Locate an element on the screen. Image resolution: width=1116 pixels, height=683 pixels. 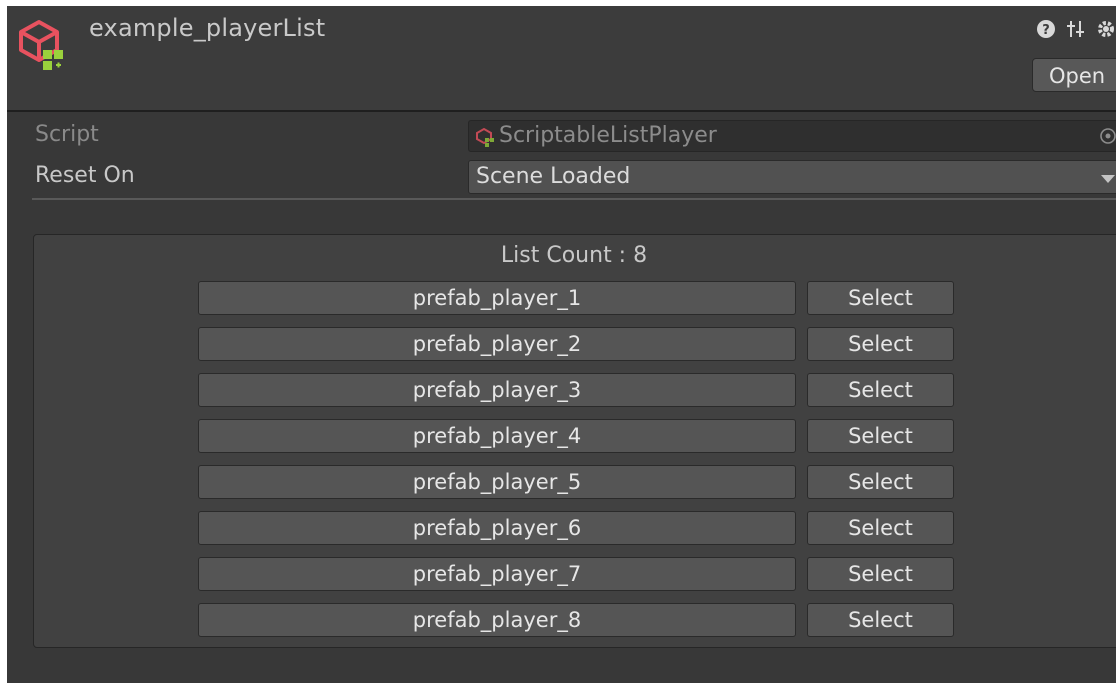
list-count: List Count : 8 is located at coordinates (574, 255).